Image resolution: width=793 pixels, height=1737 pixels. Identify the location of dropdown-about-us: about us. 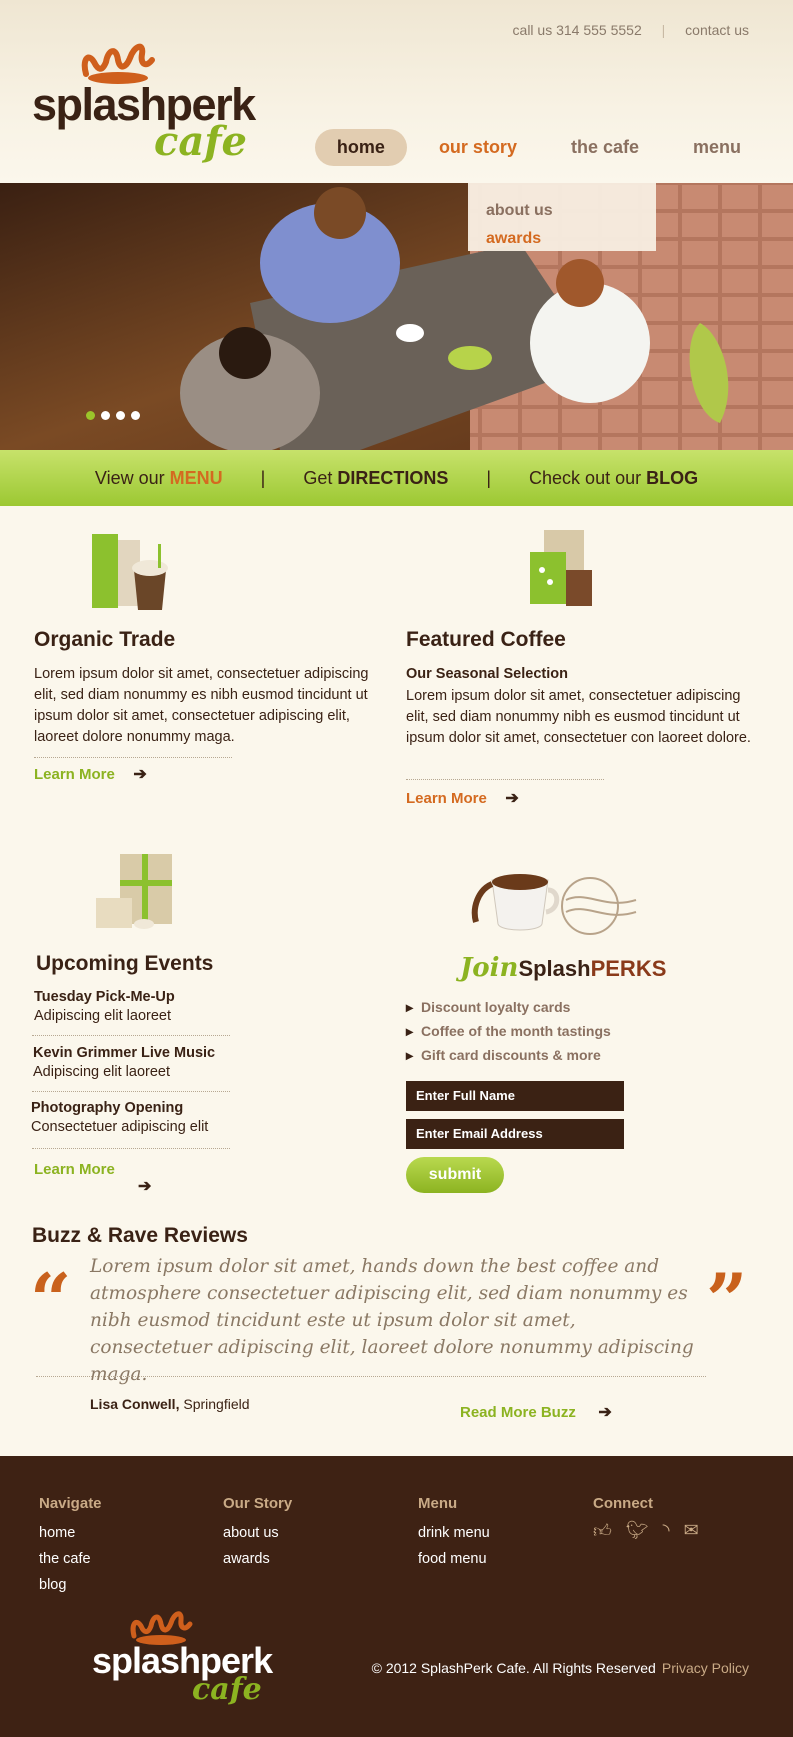
(562, 211).